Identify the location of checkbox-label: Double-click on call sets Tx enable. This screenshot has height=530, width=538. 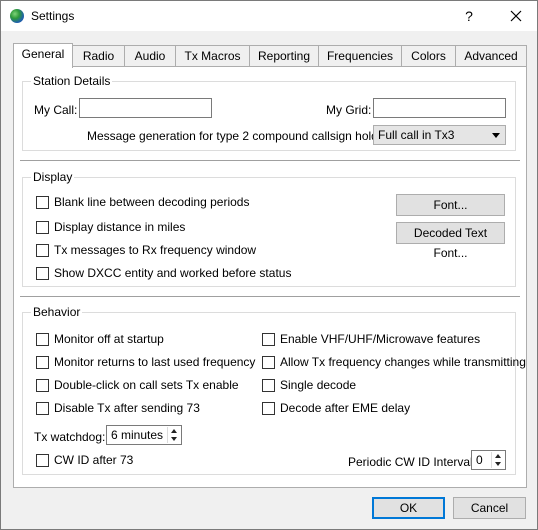
(146, 385).